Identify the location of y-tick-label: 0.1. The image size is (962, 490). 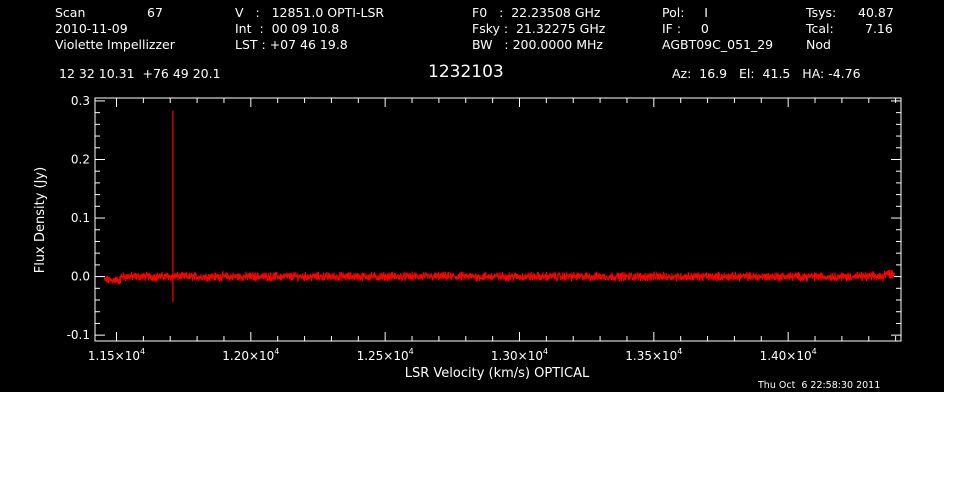
(80, 218).